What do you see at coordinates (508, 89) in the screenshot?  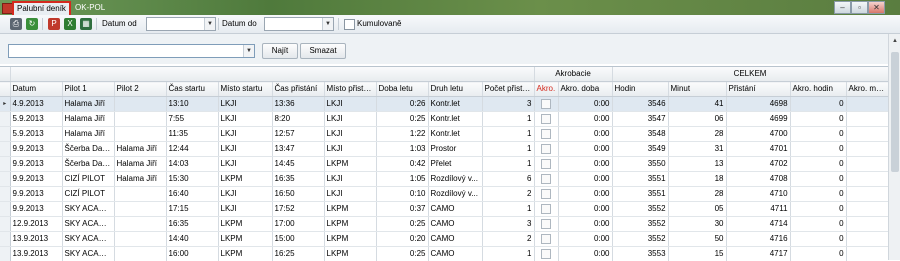 I see `column-header: Počet přistání` at bounding box center [508, 89].